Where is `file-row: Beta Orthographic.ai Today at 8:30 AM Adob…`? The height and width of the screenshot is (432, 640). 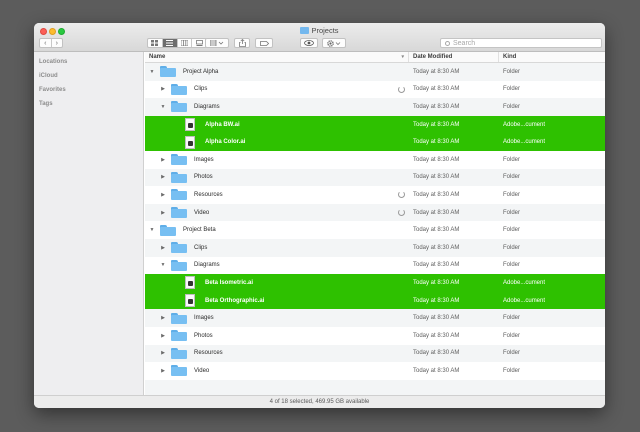 file-row: Beta Orthographic.ai Today at 8:30 AM Adob… is located at coordinates (375, 300).